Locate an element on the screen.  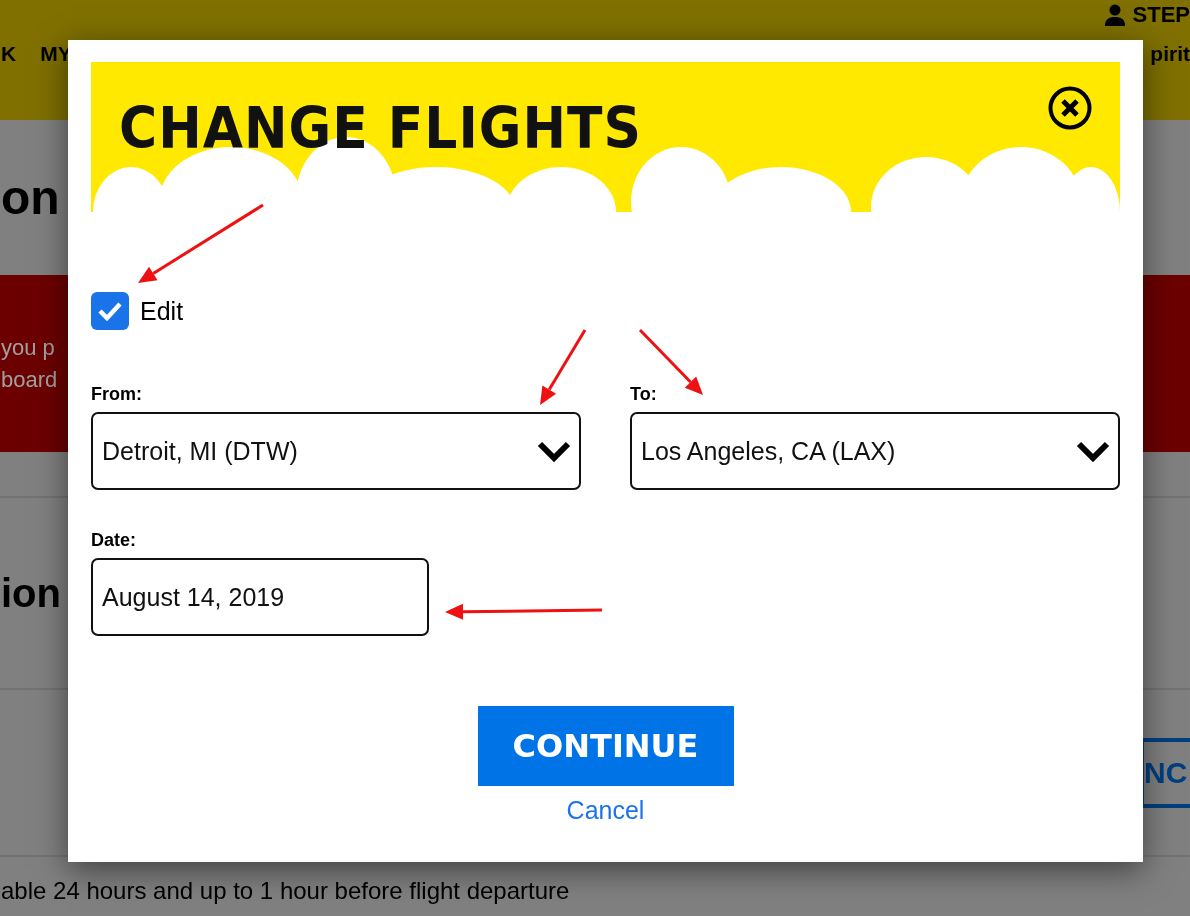
field-label: From: is located at coordinates (117, 394).